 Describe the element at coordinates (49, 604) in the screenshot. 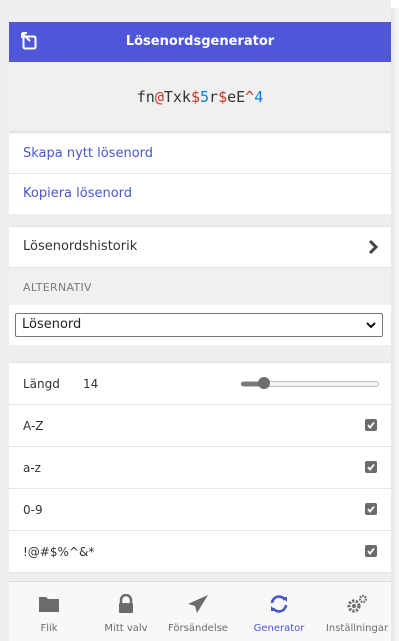

I see `folder-icon` at that location.